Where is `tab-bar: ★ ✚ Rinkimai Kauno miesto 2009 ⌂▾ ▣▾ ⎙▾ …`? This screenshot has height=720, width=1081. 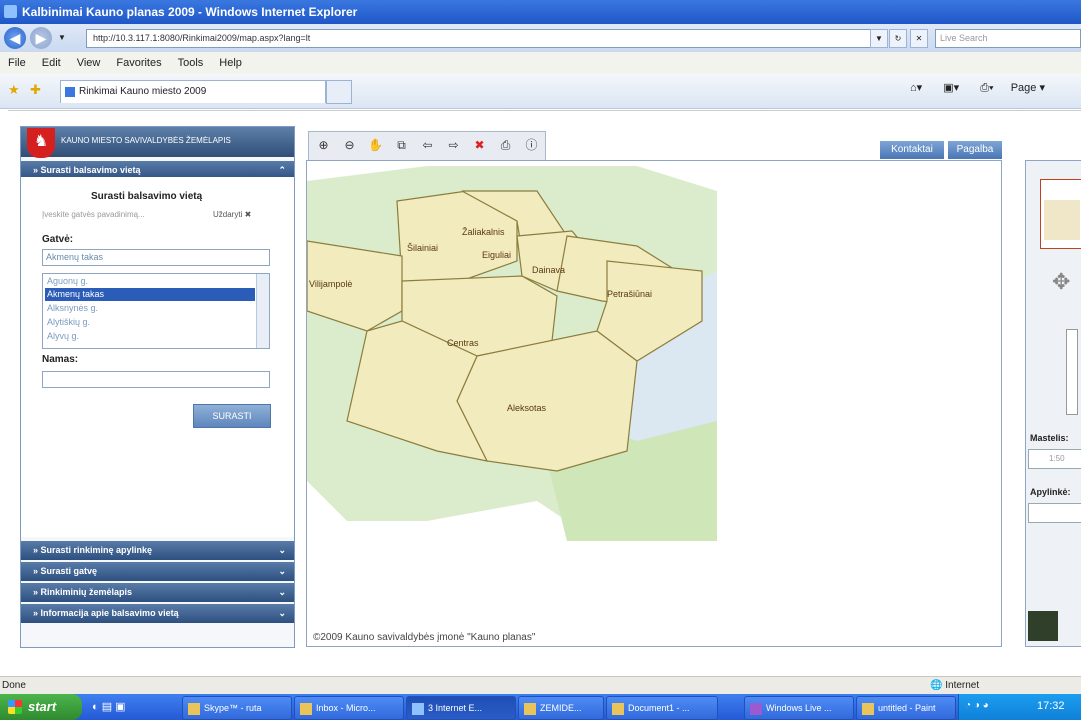 tab-bar: ★ ✚ Rinkimai Kauno miesto 2009 ⌂▾ ▣▾ ⎙▾ … is located at coordinates (540, 91).